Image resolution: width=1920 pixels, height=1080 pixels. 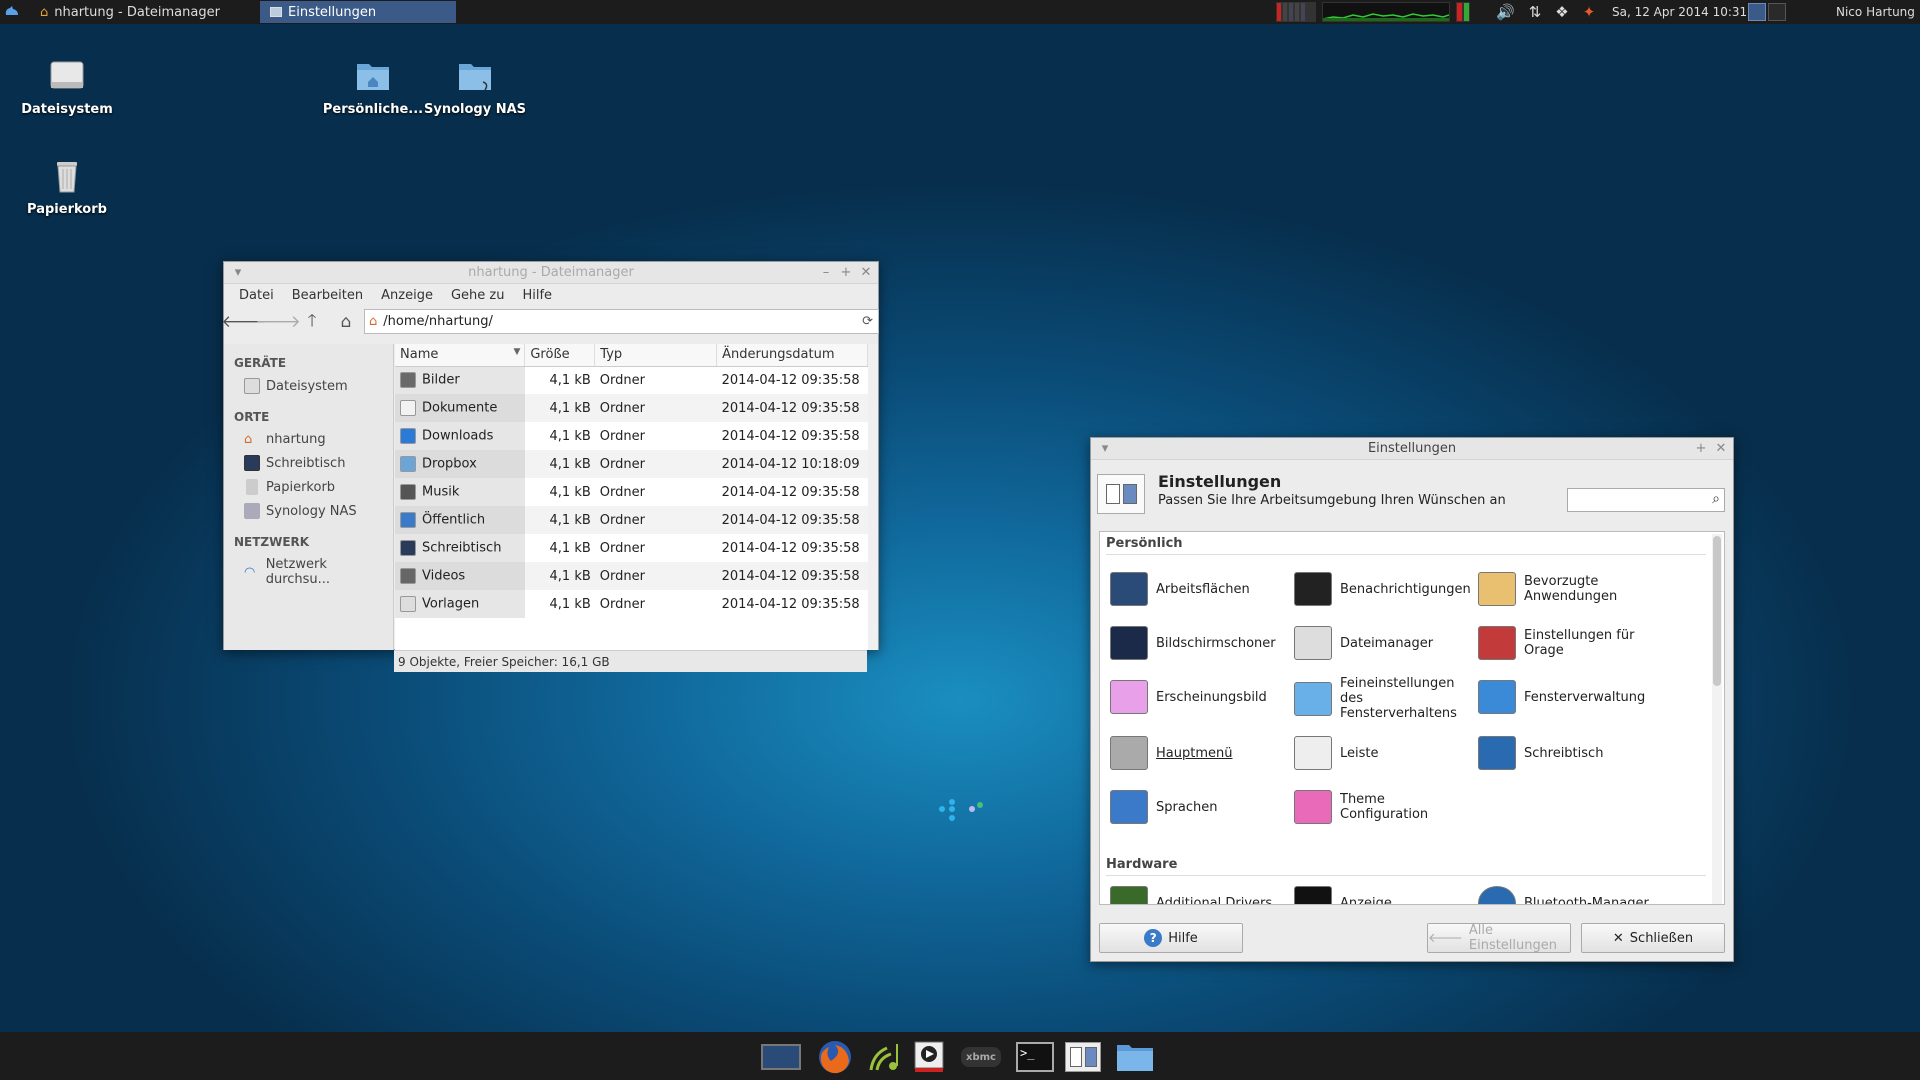 I want to click on reload-icon: ⟳, so click(x=867, y=321).